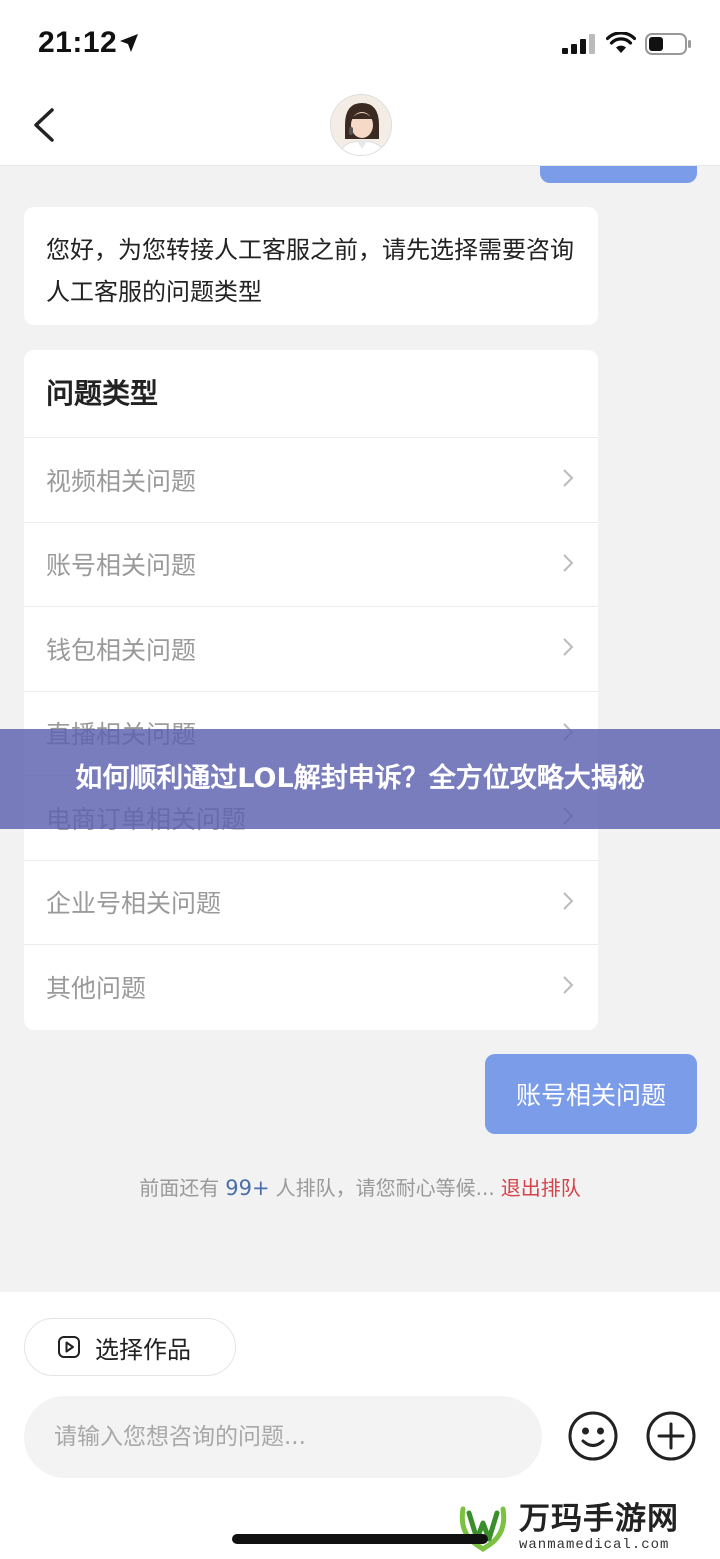  Describe the element at coordinates (121, 481) in the screenshot. I see `question-type-label: 视频相关问题` at that location.